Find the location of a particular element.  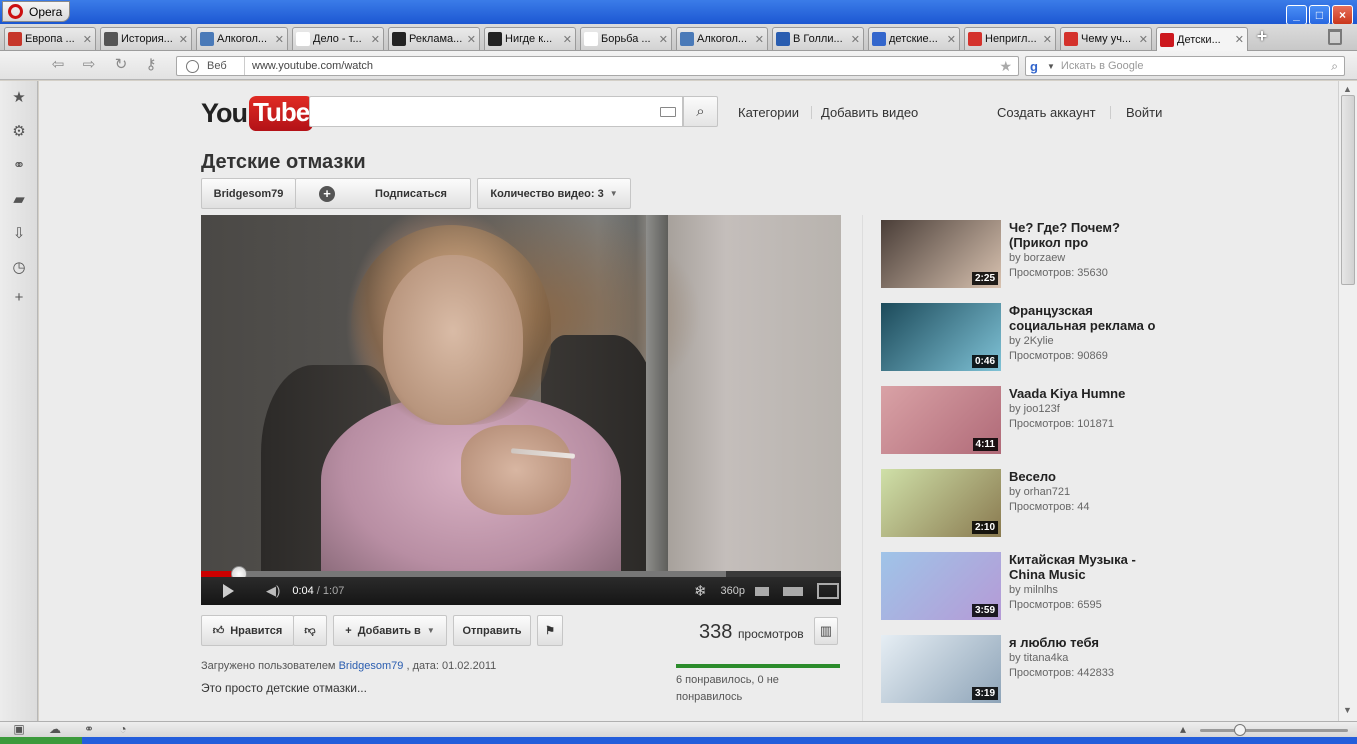

vertical-scrollbar: ▲ ▼ is located at coordinates (1347, 401).